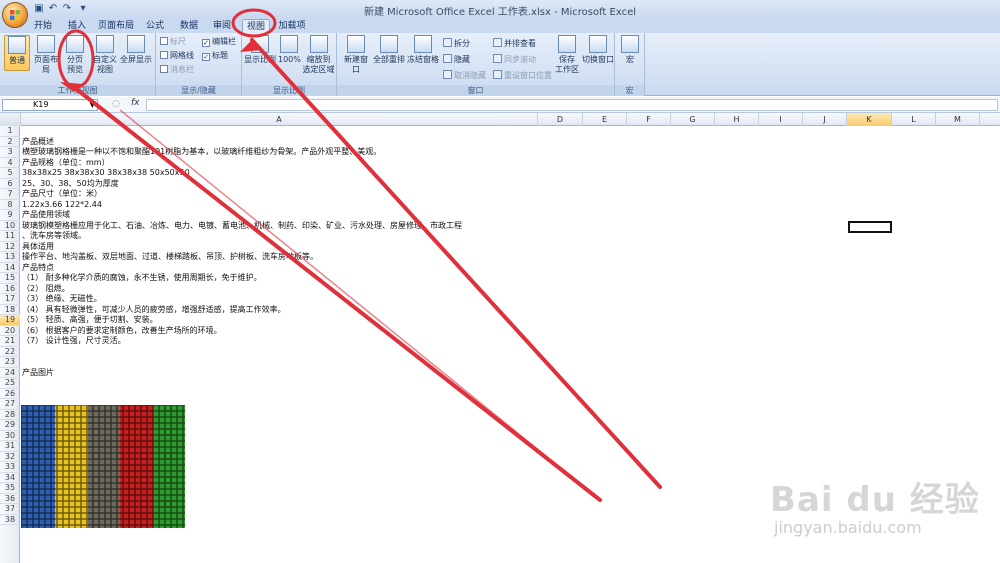 This screenshot has width=1000, height=563. Describe the element at coordinates (10, 436) in the screenshot. I see `row-header-30: 30` at that location.